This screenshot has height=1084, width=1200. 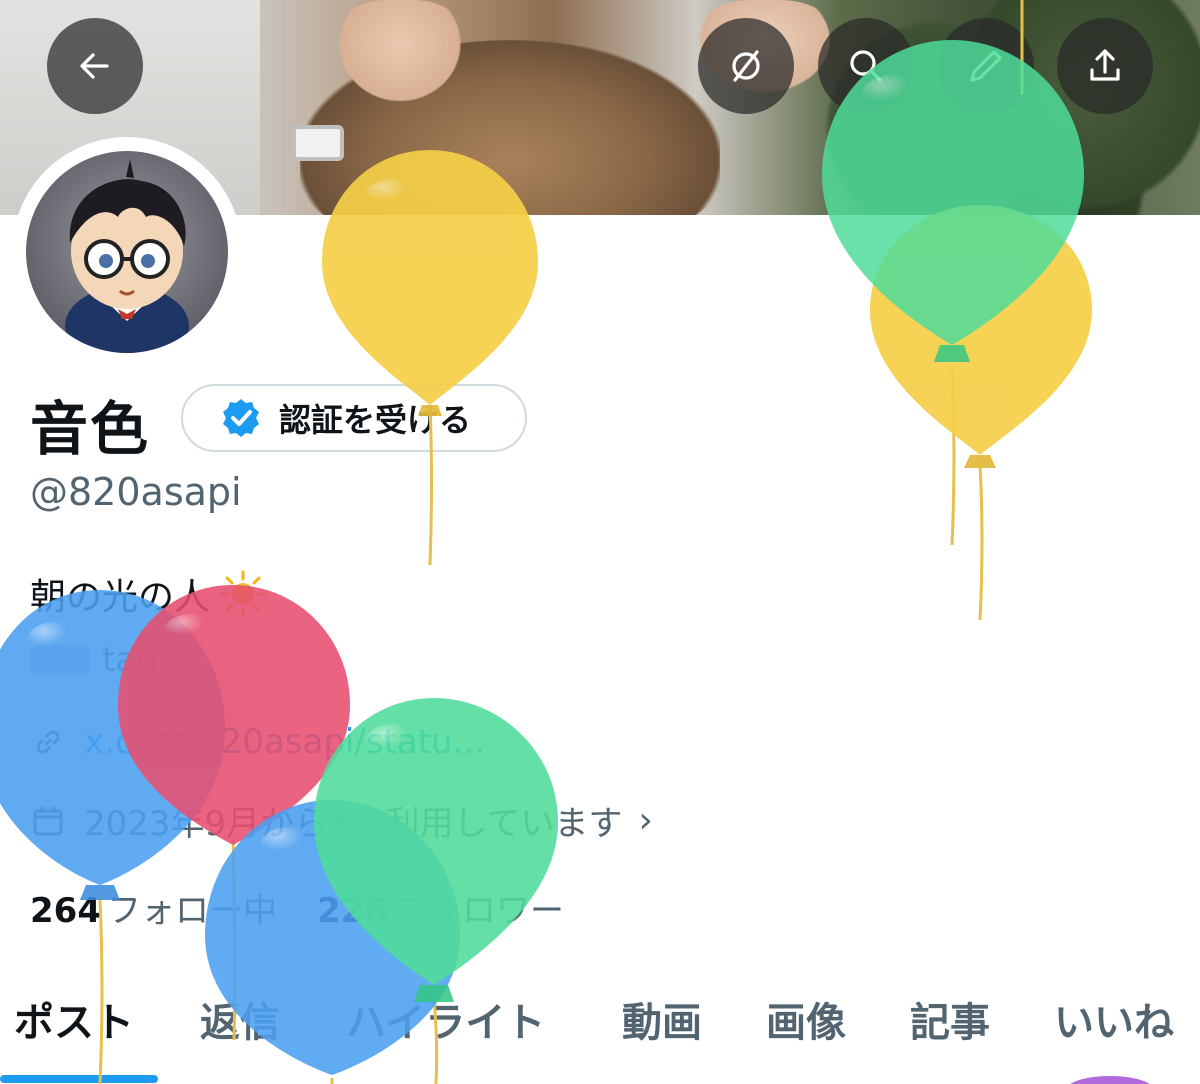 I want to click on sun-emoji-icon, so click(x=243, y=594).